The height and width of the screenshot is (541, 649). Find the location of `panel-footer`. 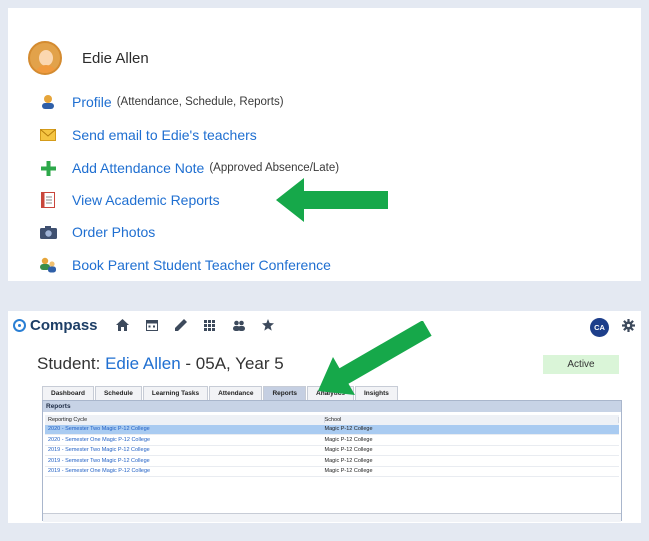

panel-footer is located at coordinates (332, 517).